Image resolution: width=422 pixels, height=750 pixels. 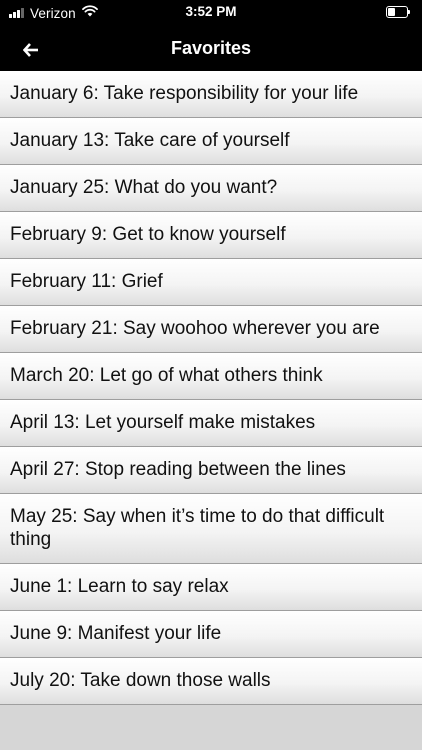 What do you see at coordinates (211, 282) in the screenshot?
I see `favorite-item: February 11: Grief` at bounding box center [211, 282].